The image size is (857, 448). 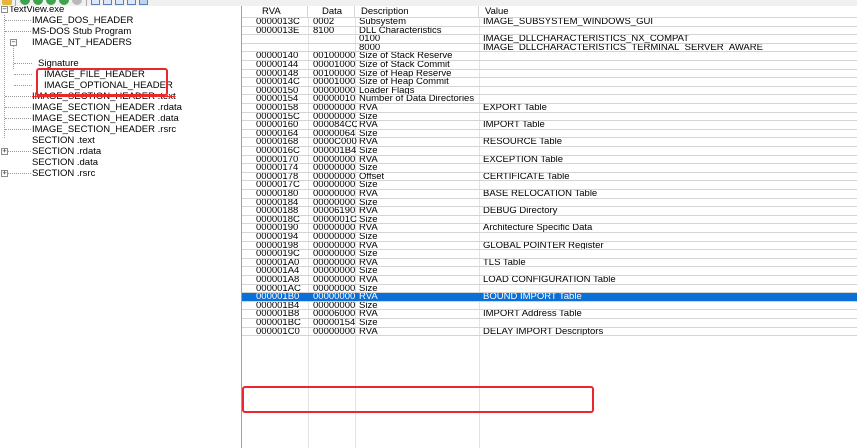 I want to click on table-row: 00000170 00000000 RVA EXCEPTION Table, so click(x=549, y=160).